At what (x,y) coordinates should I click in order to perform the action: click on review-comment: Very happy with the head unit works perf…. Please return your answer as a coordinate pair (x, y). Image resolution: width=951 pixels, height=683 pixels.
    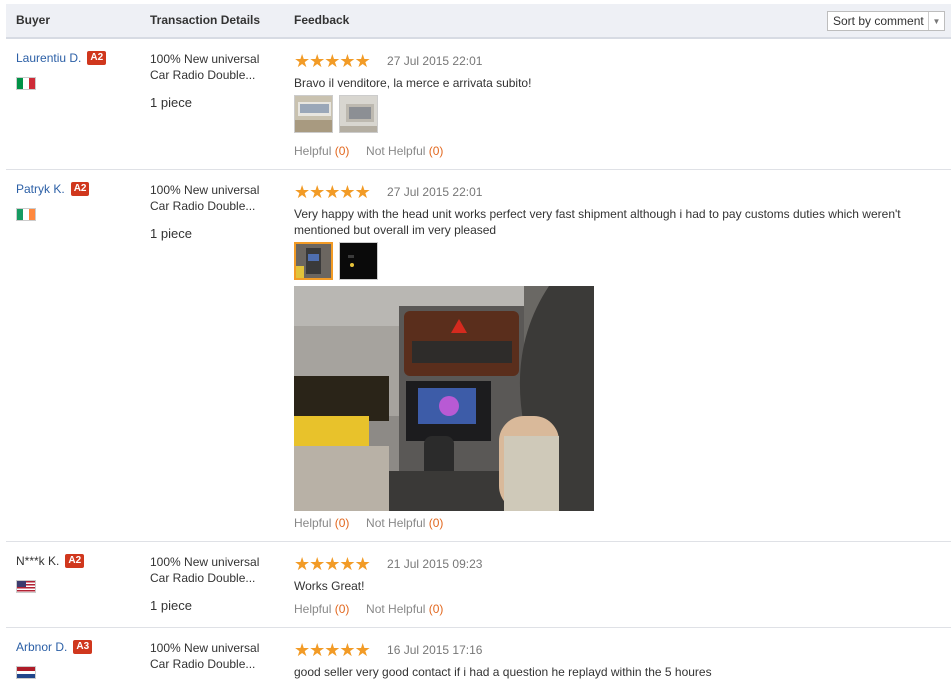
    Looking at the image, I should click on (597, 222).